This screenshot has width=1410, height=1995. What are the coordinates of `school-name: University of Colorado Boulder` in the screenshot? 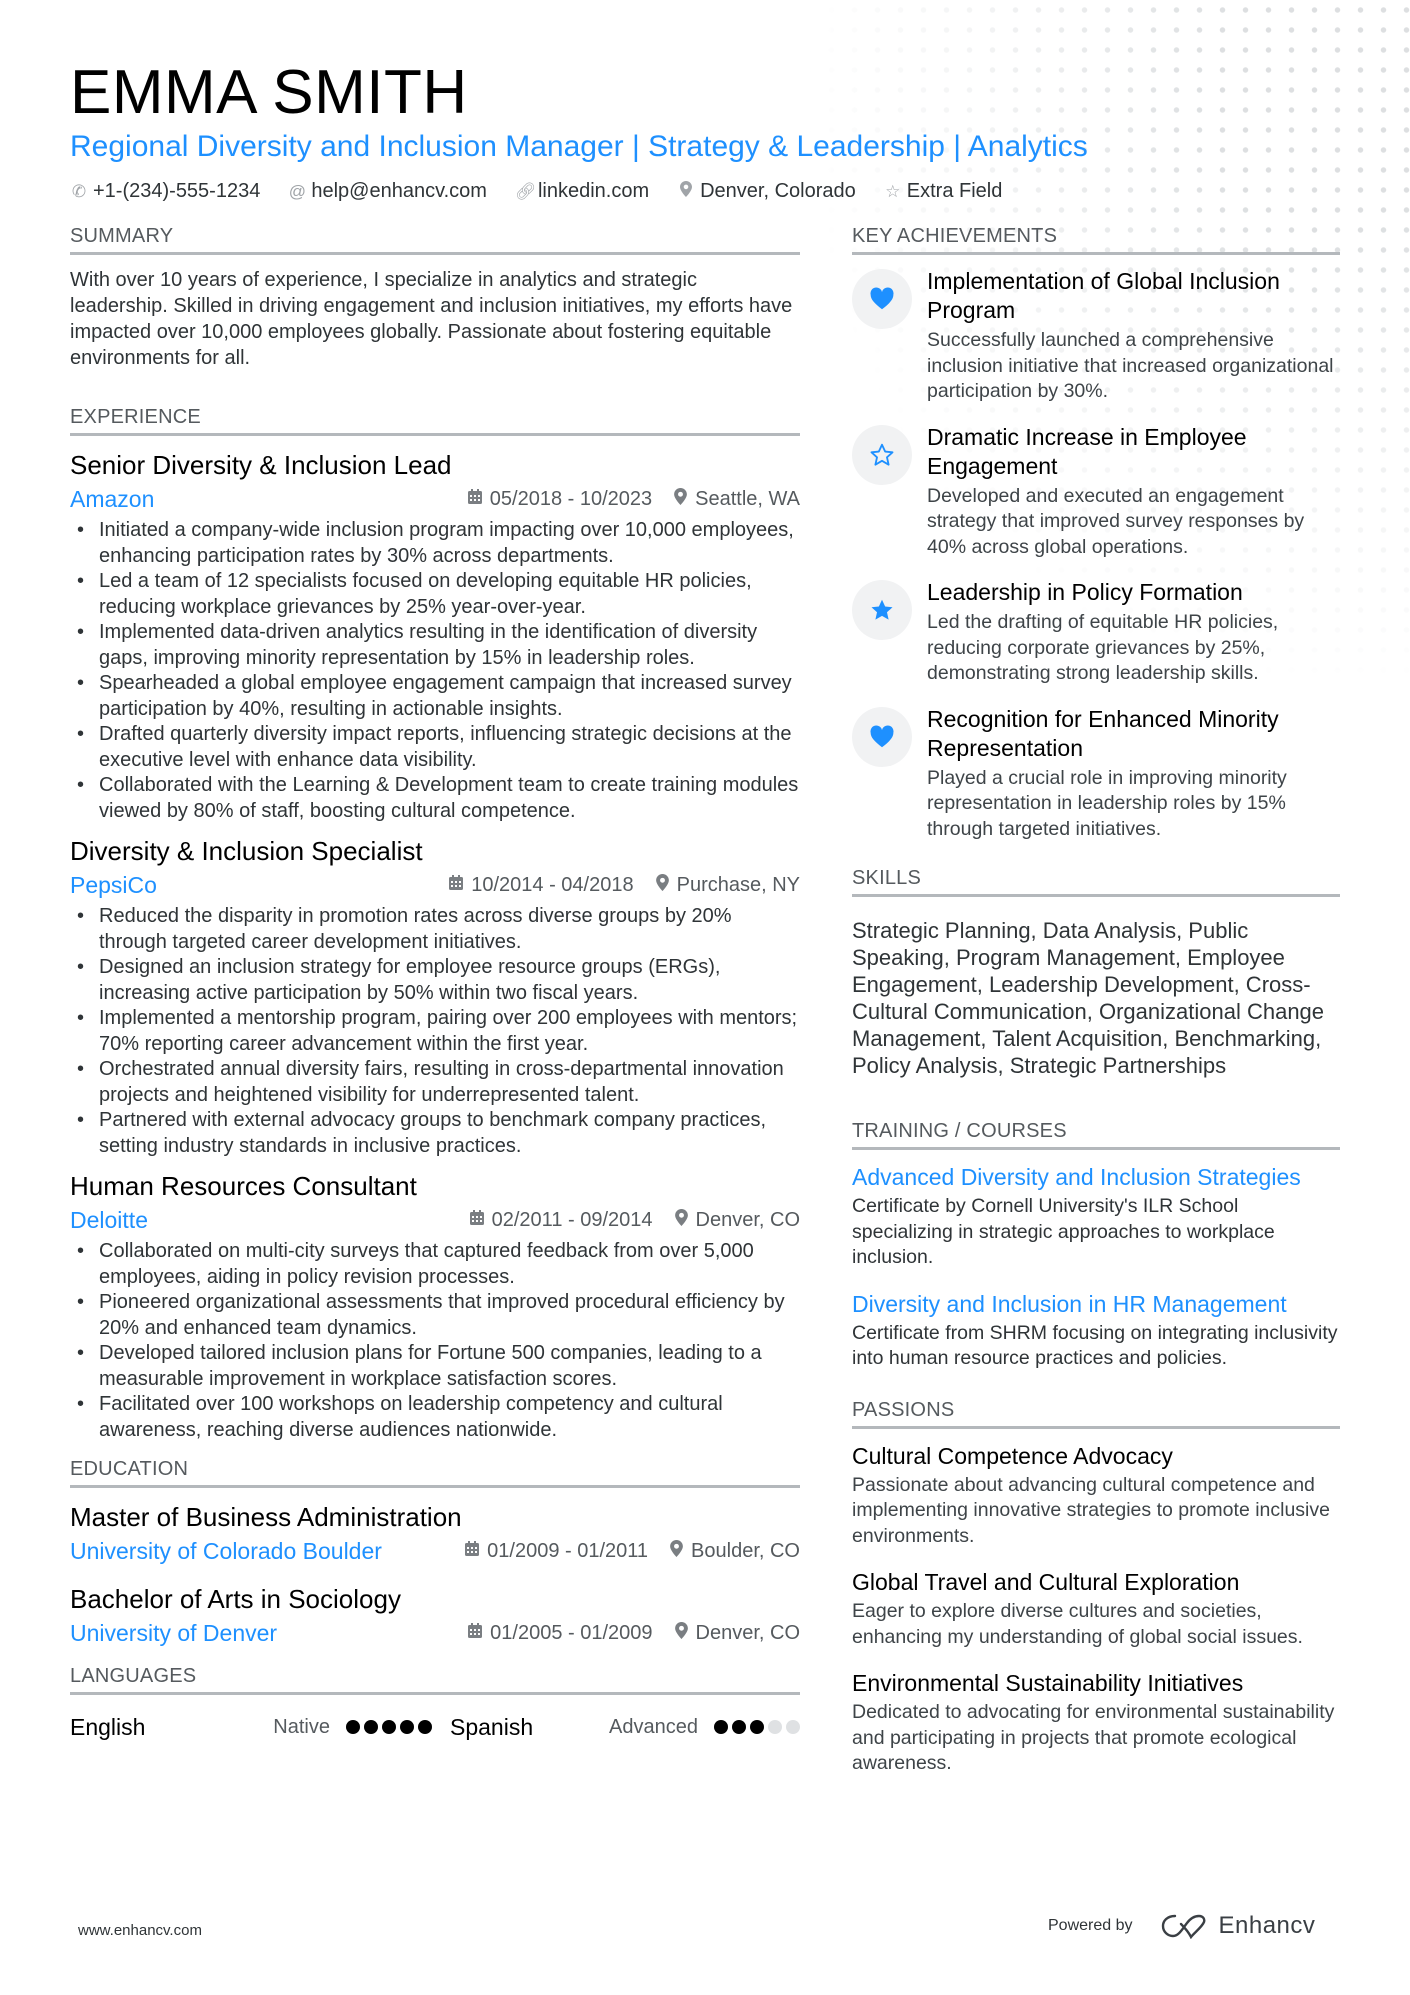 It's located at (226, 1551).